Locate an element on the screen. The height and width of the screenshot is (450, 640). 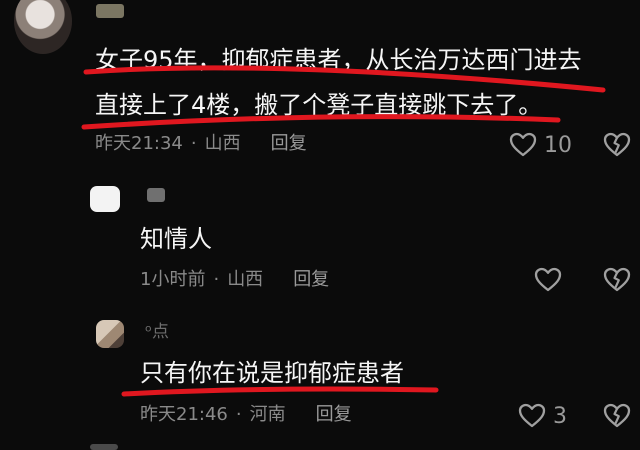
comment-time: 昨天21:46 is located at coordinates (184, 414).